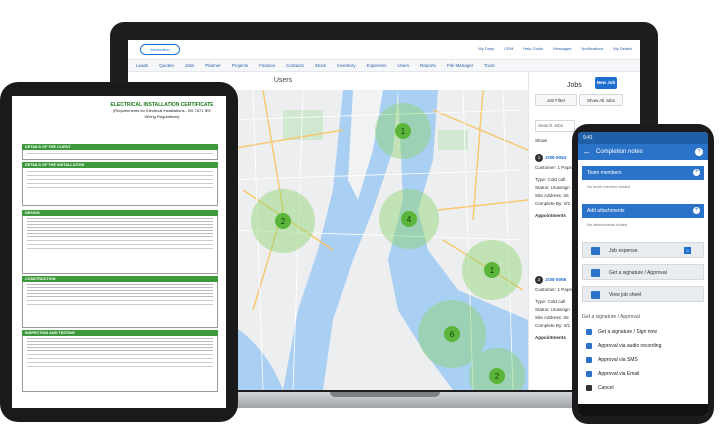 This screenshot has width=720, height=432. I want to click on microphone-icon, so click(589, 346).